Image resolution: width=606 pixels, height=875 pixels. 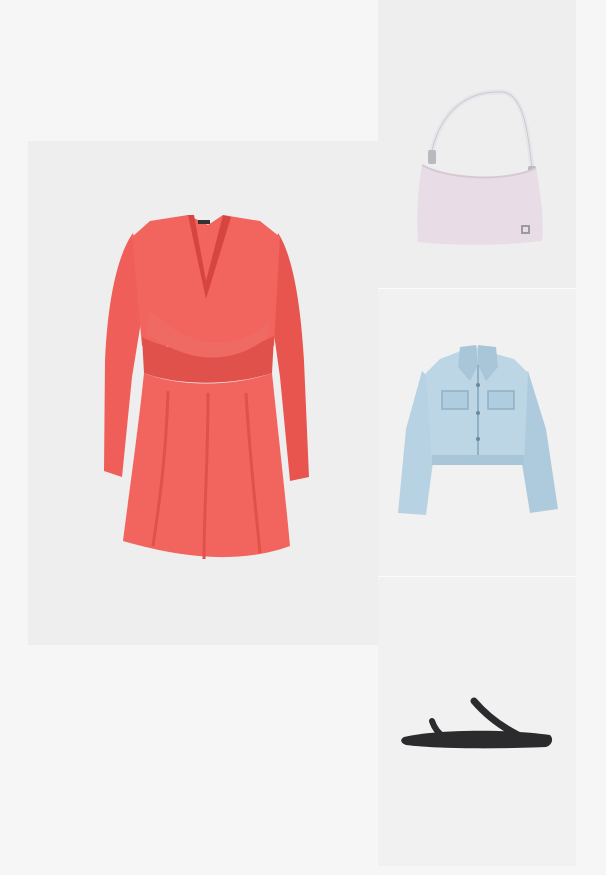 What do you see at coordinates (206, 387) in the screenshot?
I see `dress-image` at bounding box center [206, 387].